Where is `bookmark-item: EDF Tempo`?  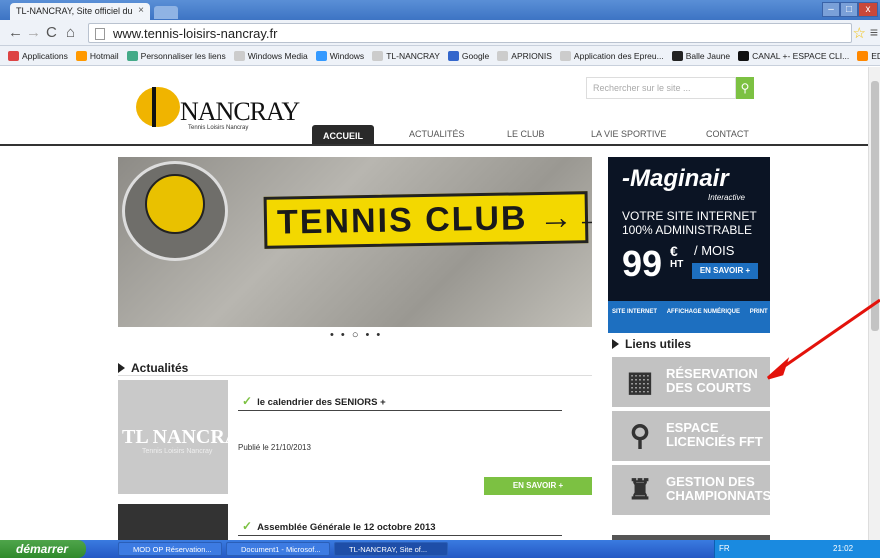 bookmark-item: EDF Tempo is located at coordinates (868, 56).